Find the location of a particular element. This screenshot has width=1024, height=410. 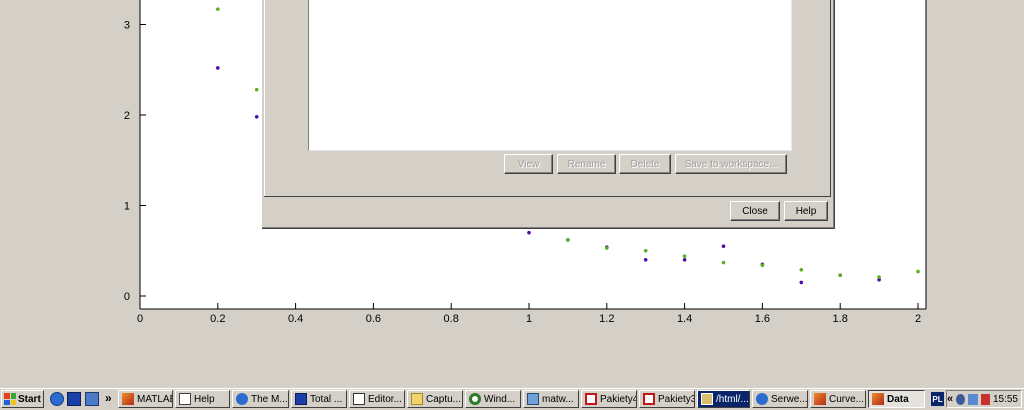

clock: 15:55 is located at coordinates (1005, 399).